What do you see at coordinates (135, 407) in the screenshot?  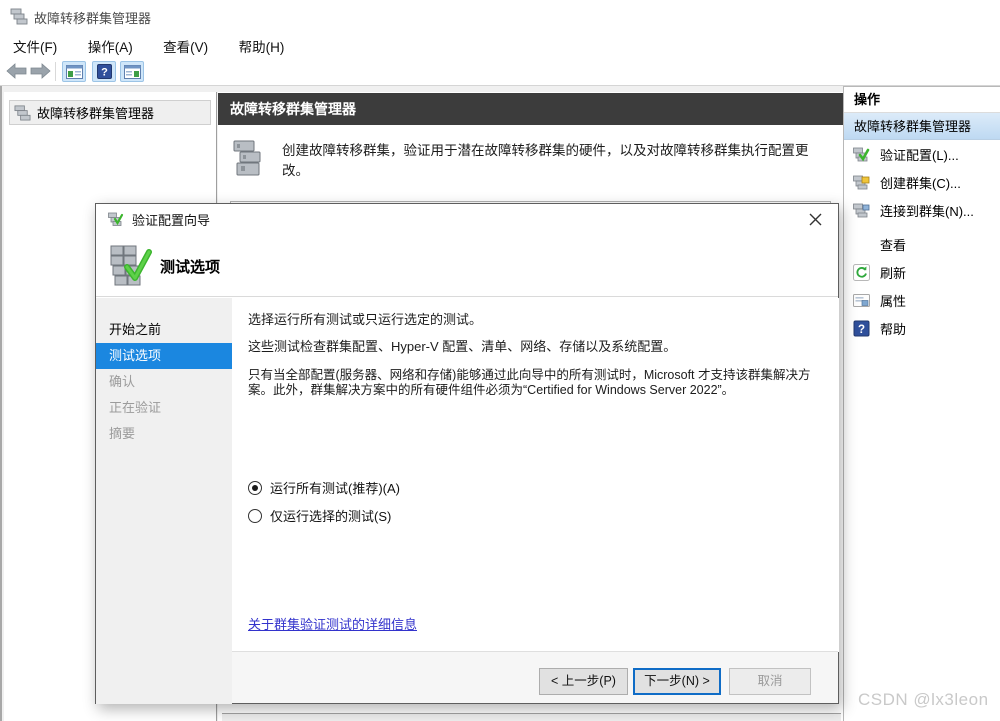 I see `step-validating: 正在验证` at bounding box center [135, 407].